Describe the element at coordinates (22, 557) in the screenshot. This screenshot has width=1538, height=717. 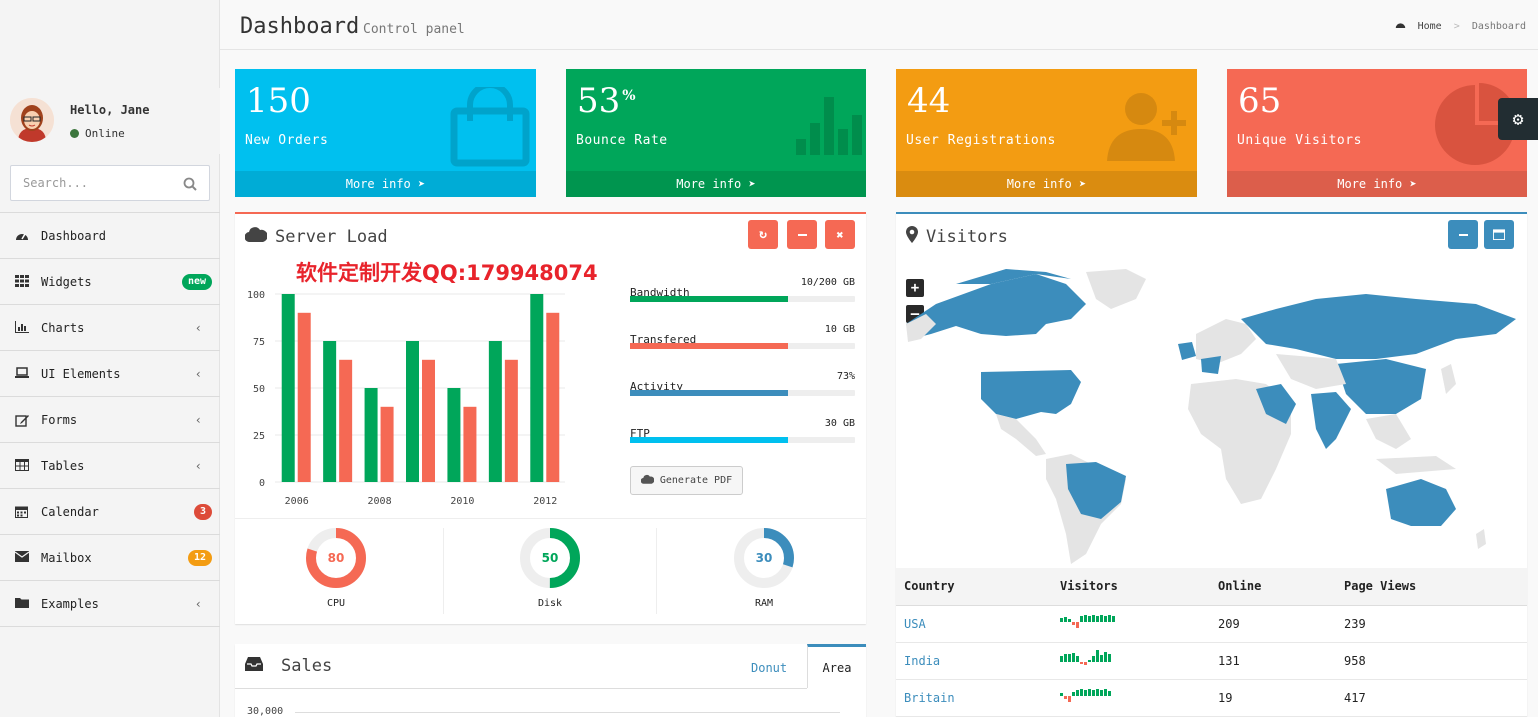
I see `envelope-icon` at that location.